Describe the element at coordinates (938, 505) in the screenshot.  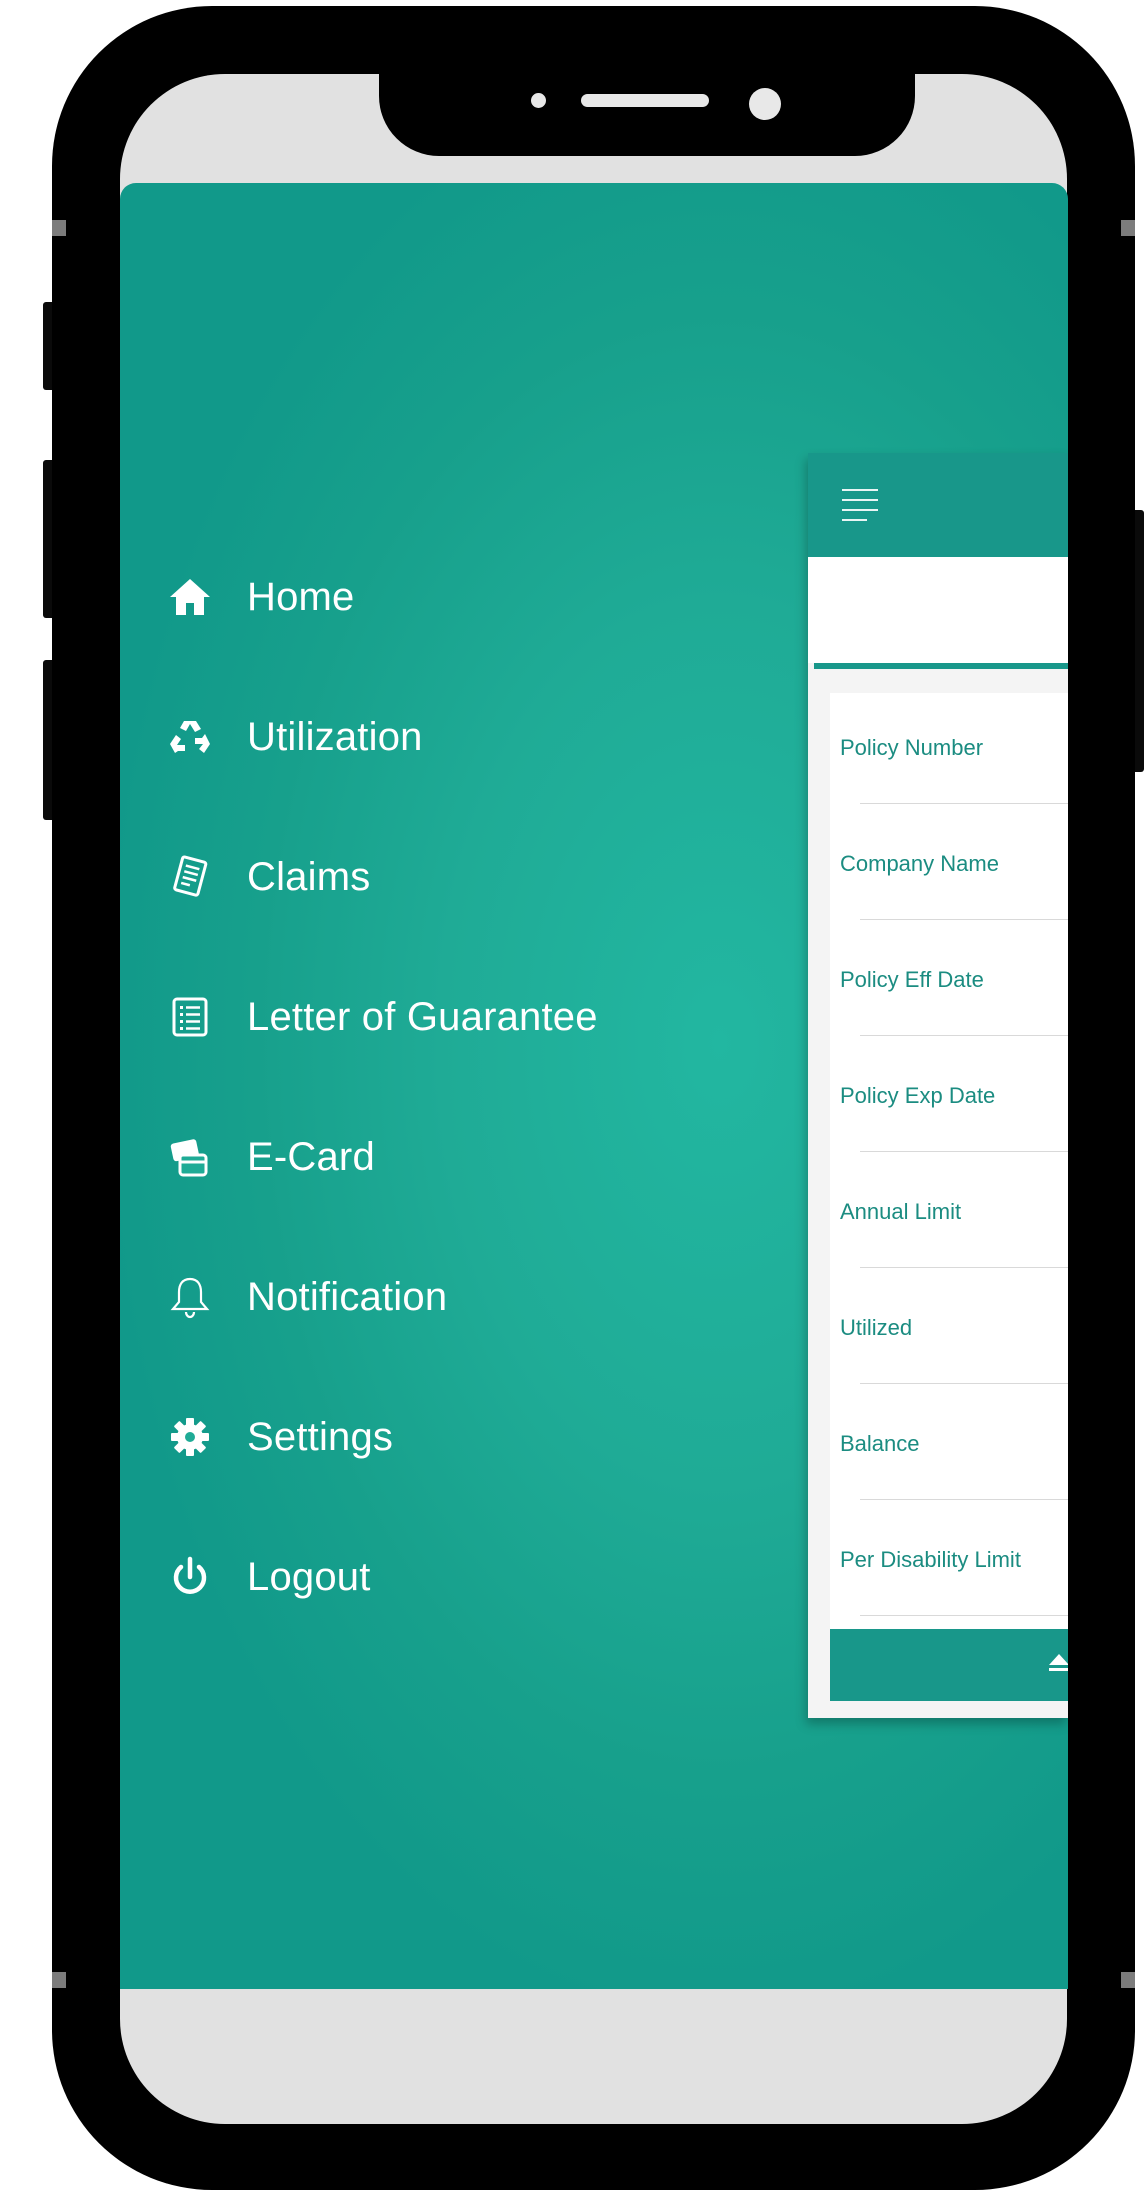
I see `app-header` at that location.